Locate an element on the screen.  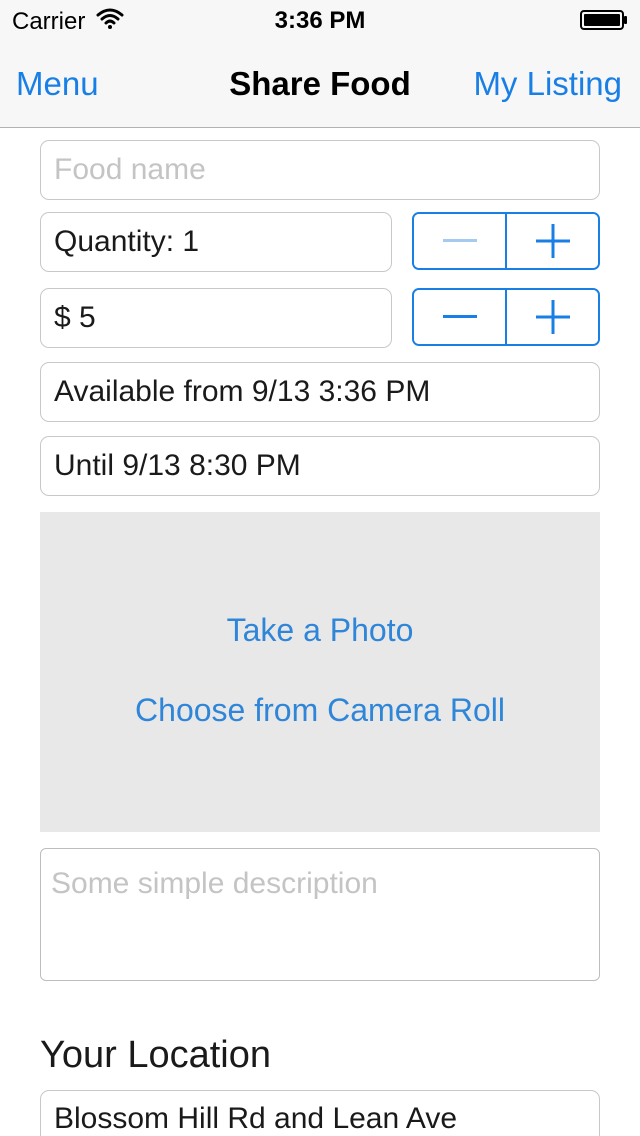
food-name-input is located at coordinates (320, 170).